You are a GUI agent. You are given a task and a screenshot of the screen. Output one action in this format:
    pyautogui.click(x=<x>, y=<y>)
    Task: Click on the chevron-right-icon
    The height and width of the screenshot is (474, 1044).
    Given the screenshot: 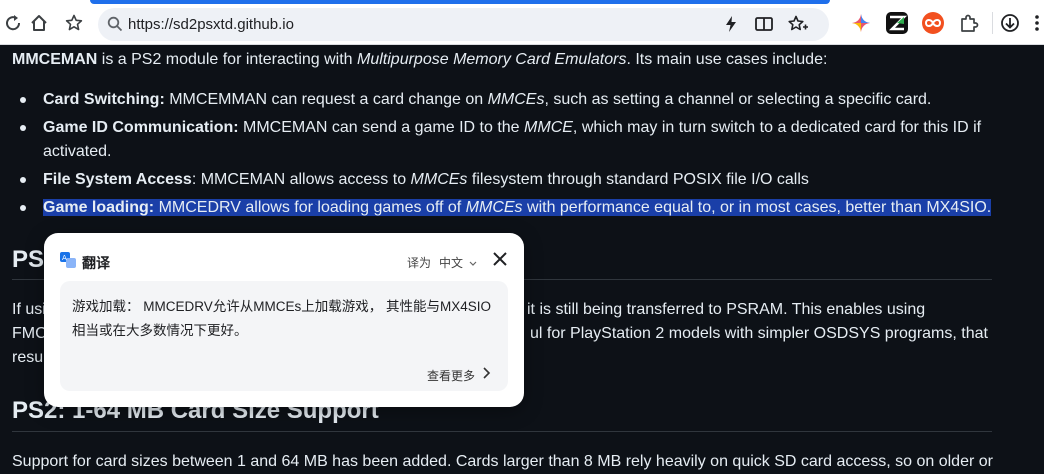 What is the action you would take?
    pyautogui.click(x=486, y=373)
    